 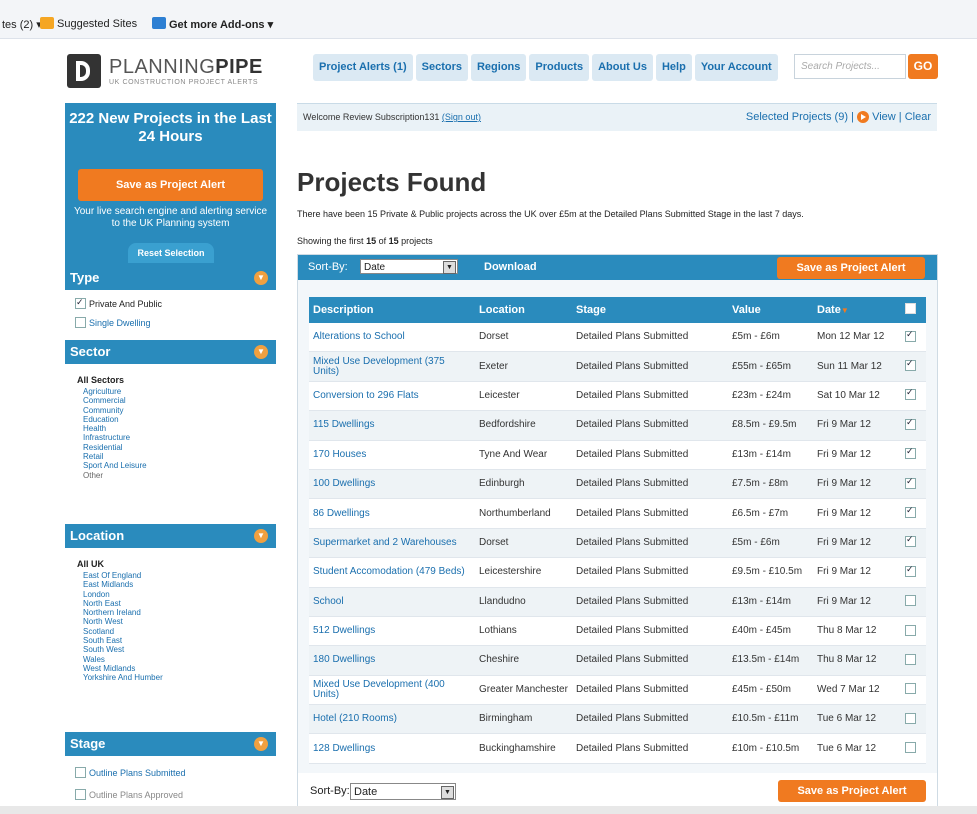 What do you see at coordinates (90, 564) in the screenshot?
I see `all-uk-label: All UK` at bounding box center [90, 564].